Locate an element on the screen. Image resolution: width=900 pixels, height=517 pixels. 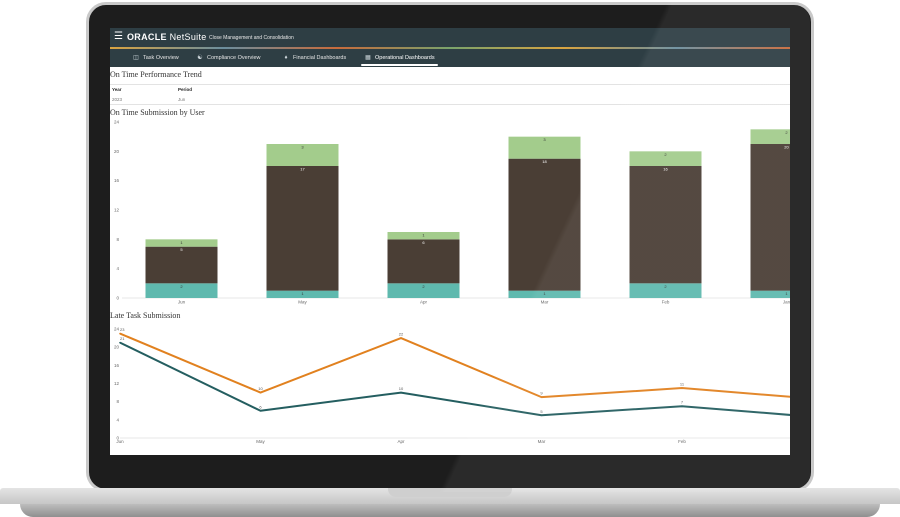
performance-title: On Time Performance Trend is located at coordinates (156, 74).